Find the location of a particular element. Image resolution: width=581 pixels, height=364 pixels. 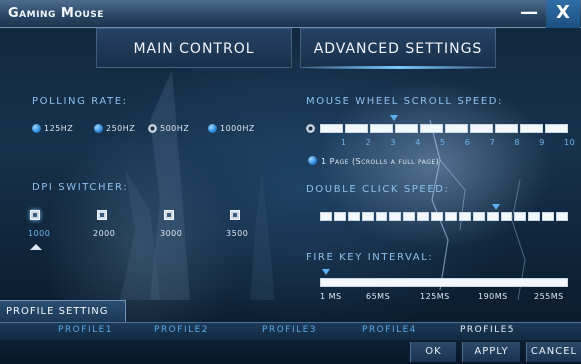

scroll-speed-tick: 5 is located at coordinates (443, 142).